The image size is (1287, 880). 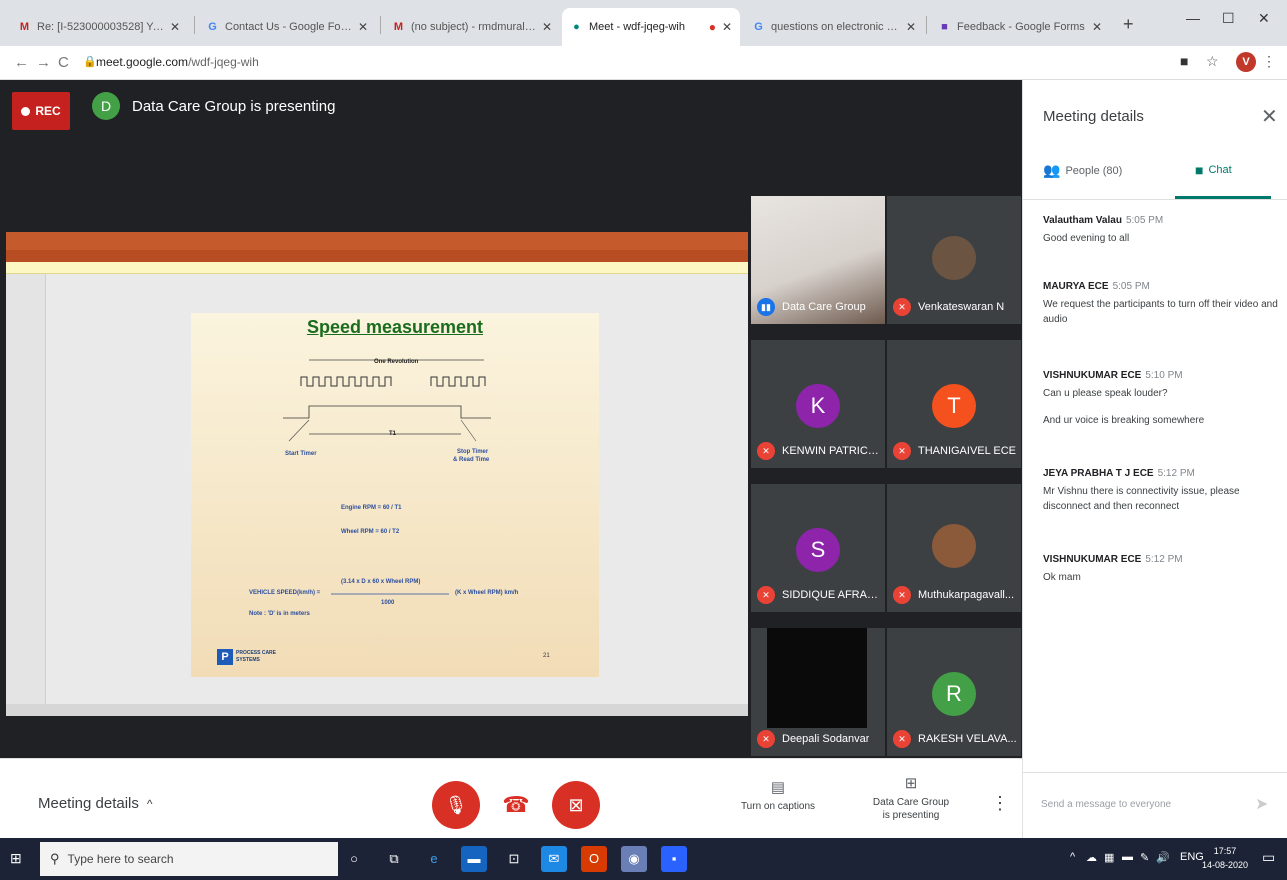 I want to click on participant-tile: ✕ Deepali Sodanvar, so click(x=818, y=692).